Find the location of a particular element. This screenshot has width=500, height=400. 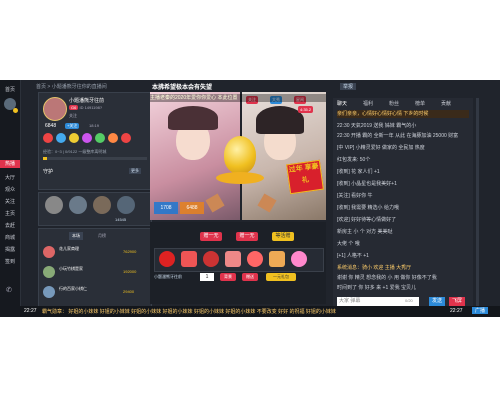

gift-quantity-input: 1 is located at coordinates (207, 277).